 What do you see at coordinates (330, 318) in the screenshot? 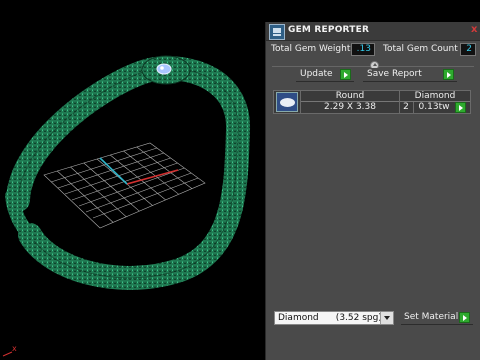
I see `material-select-value: Diamond (3.52 spg)` at bounding box center [330, 318].